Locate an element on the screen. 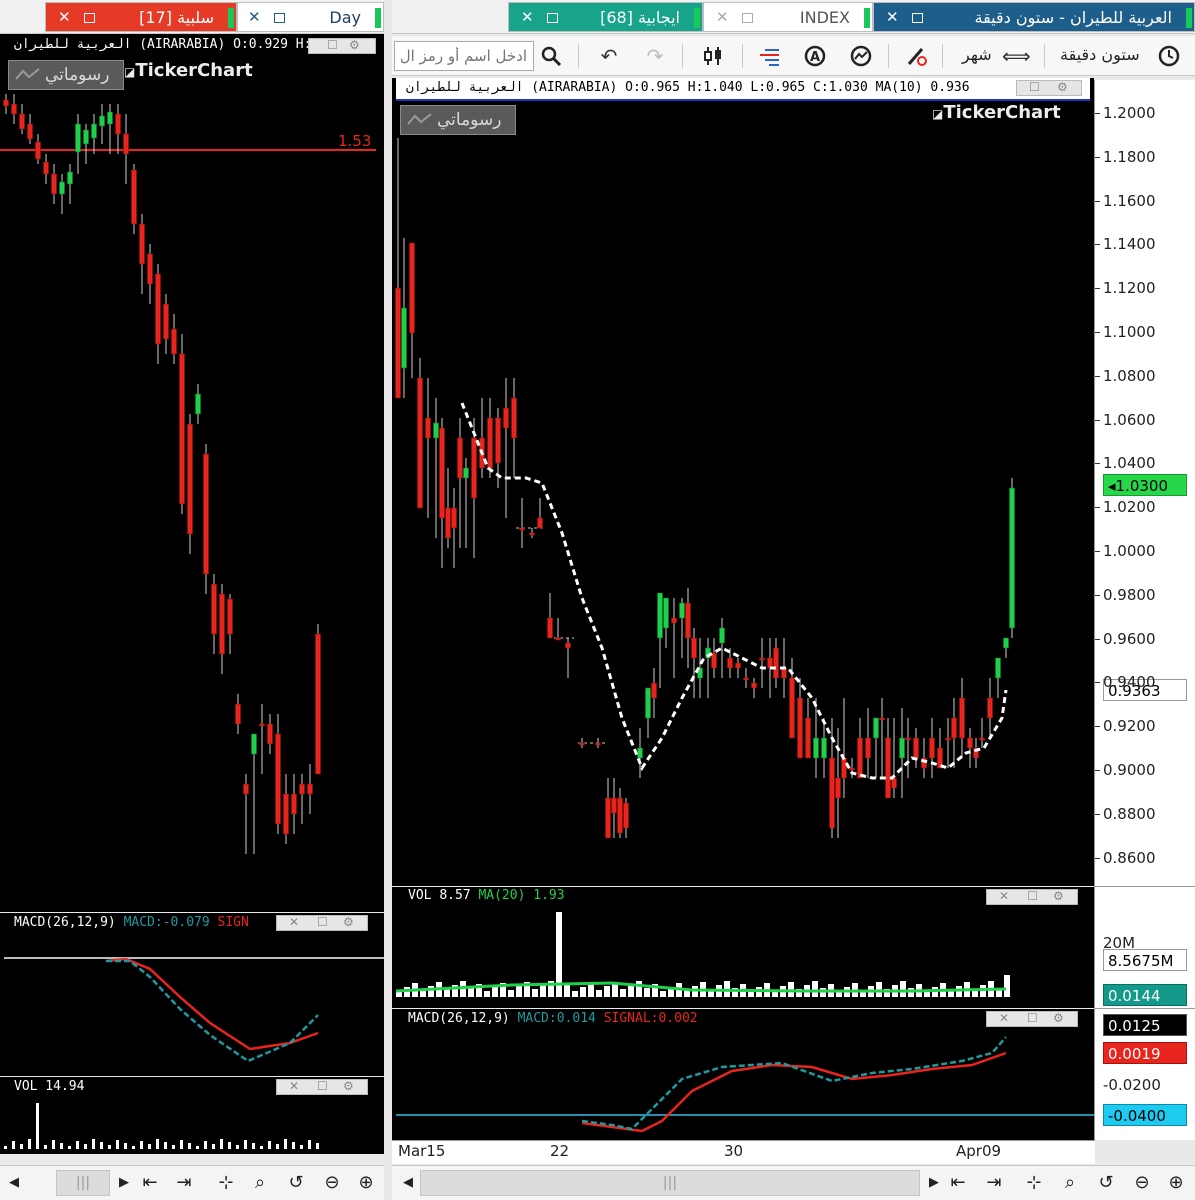 The height and width of the screenshot is (1200, 1195). tab-airarabia-60min: ✕ العربية للطيران - ستون دقيقة is located at coordinates (1034, 17).